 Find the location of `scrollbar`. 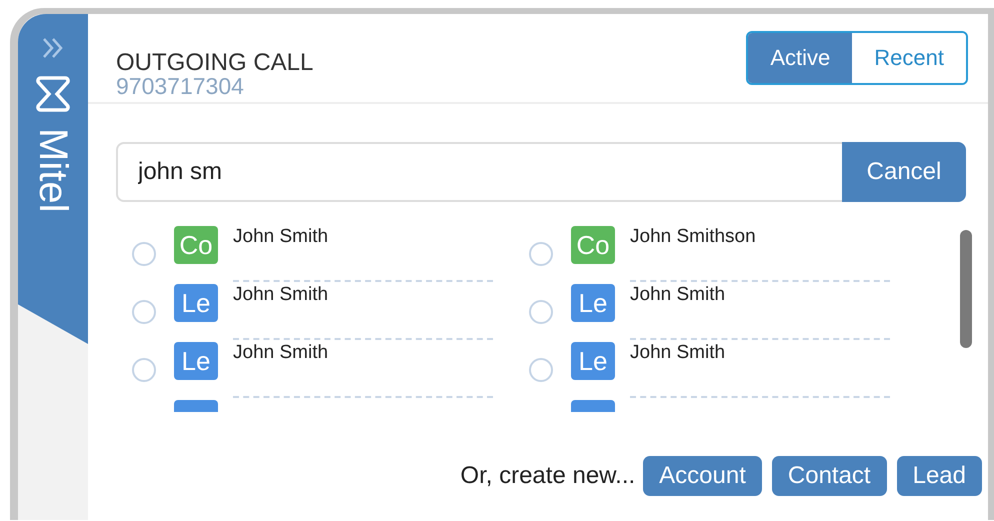

scrollbar is located at coordinates (966, 289).